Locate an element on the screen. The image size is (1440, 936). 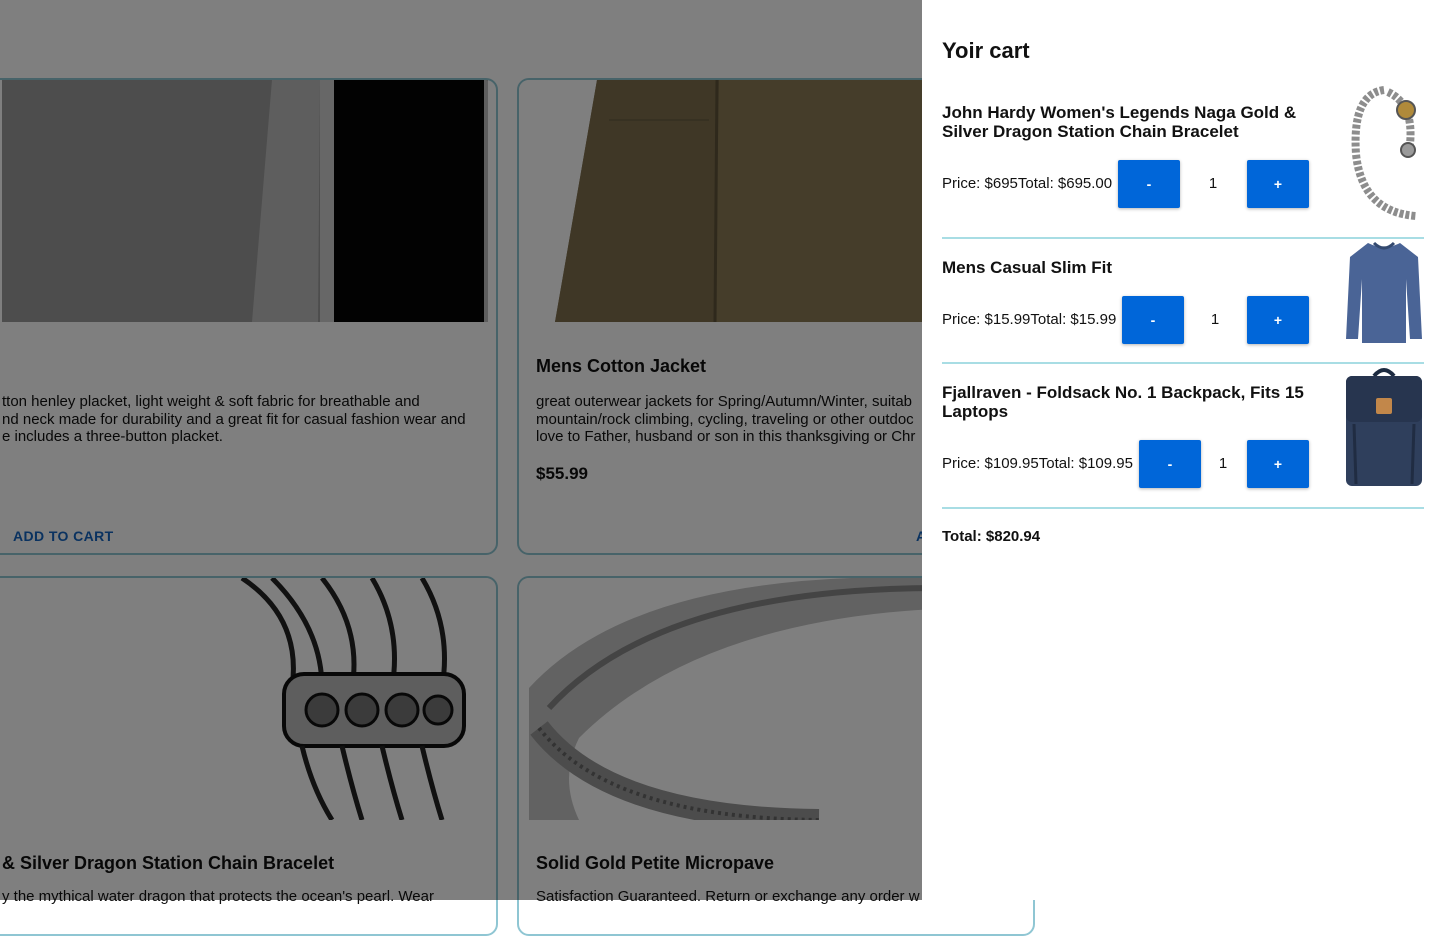
cart-item-price: Price: $695Total: $695.00 is located at coordinates (1027, 183).